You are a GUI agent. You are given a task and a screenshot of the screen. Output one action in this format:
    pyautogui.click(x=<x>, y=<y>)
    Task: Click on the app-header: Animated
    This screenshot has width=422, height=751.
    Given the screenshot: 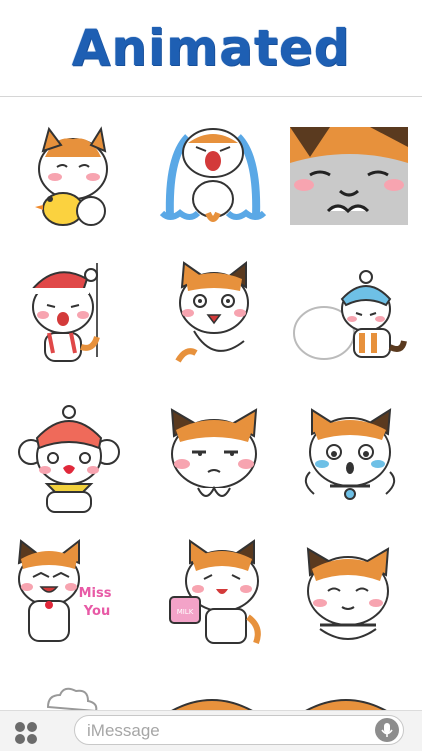 What is the action you would take?
    pyautogui.click(x=211, y=48)
    